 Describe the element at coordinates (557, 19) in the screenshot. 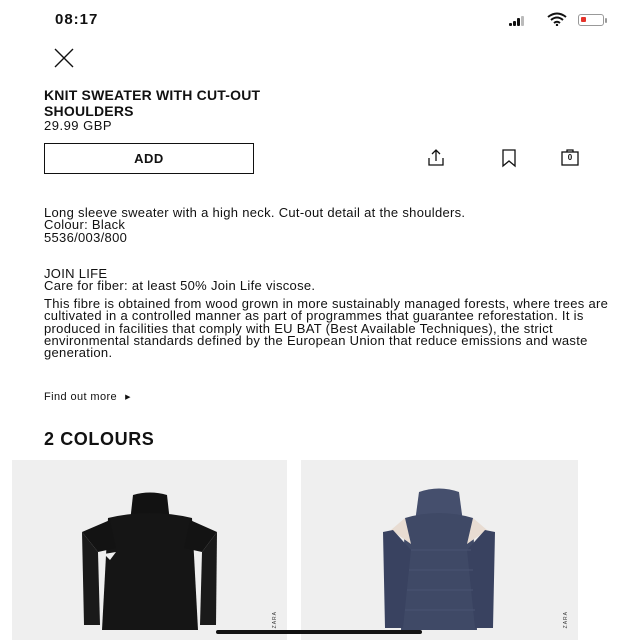

I see `wifi-icon` at that location.